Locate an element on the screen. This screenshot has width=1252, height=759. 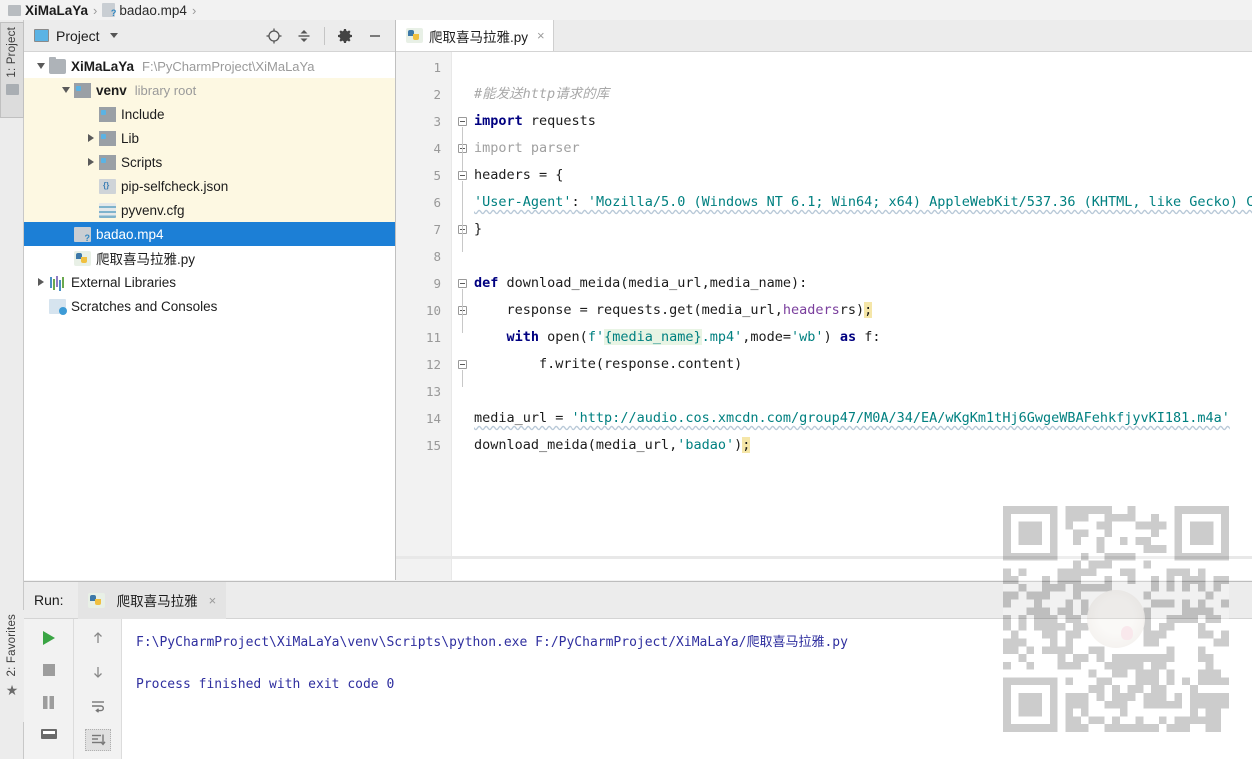
tree-item-lib: Lib is located at coordinates (209, 138).